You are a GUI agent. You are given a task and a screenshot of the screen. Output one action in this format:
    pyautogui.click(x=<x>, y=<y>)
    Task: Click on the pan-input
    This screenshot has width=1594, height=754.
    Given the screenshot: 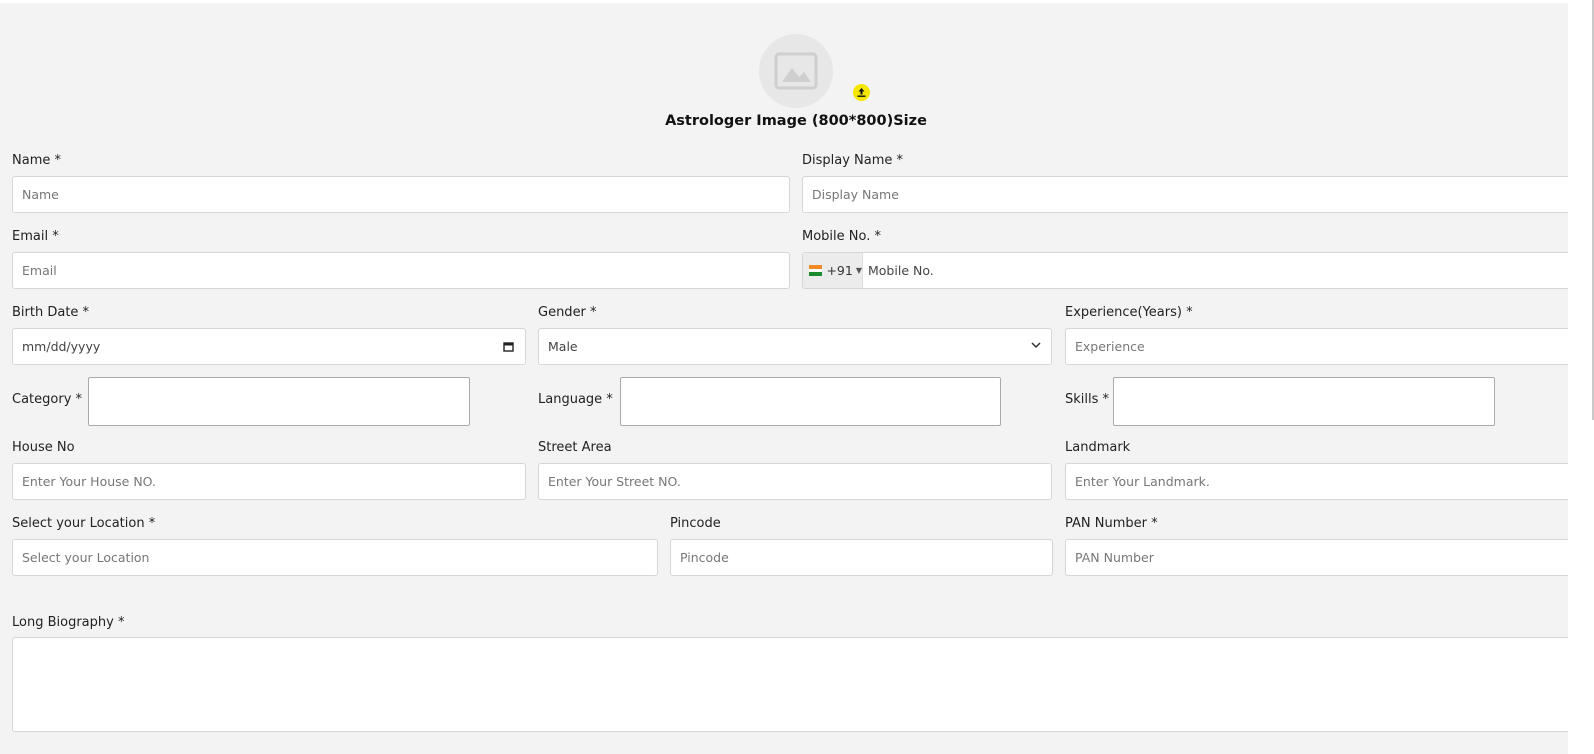 What is the action you would take?
    pyautogui.click(x=1322, y=557)
    